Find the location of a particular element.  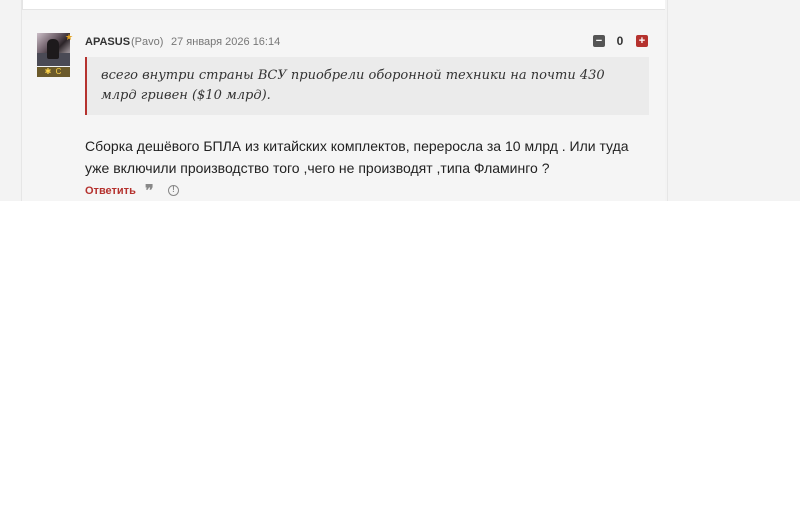

avatar-figure is located at coordinates (53, 49).